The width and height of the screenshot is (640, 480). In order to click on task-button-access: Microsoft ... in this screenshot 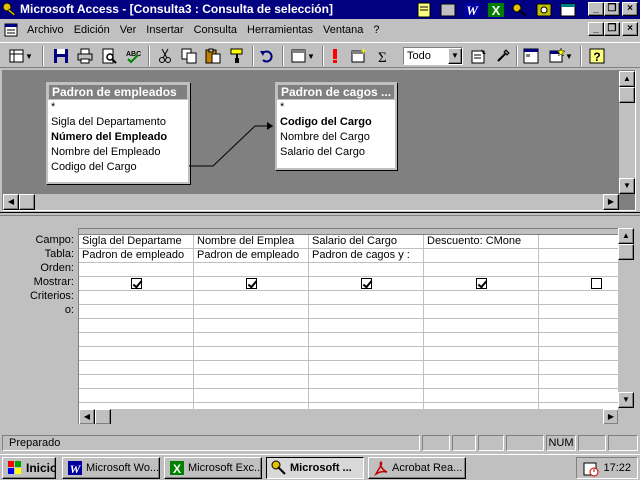, I will do `click(315, 468)`.